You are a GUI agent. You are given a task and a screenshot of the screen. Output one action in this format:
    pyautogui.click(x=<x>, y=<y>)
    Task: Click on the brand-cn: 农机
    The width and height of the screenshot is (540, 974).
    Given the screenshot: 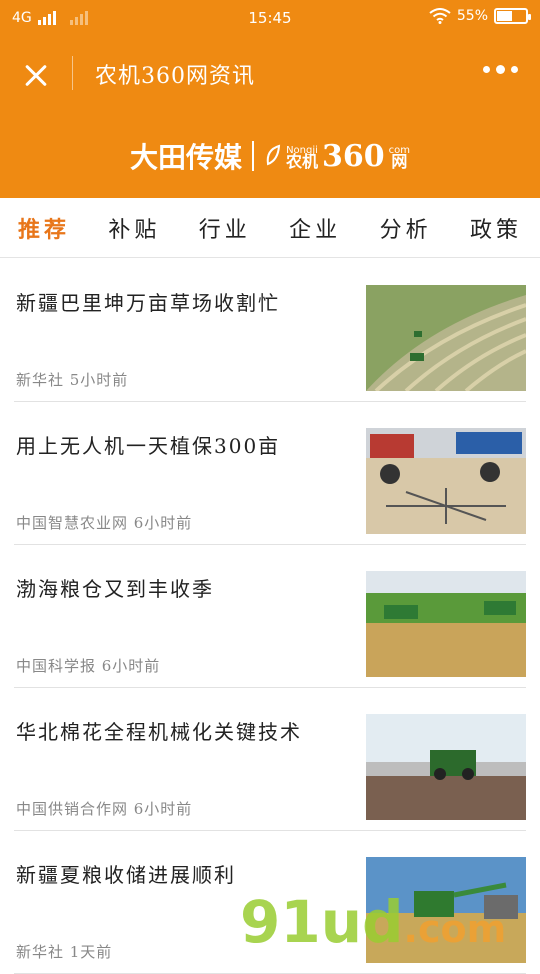 What is the action you would take?
    pyautogui.click(x=302, y=161)
    